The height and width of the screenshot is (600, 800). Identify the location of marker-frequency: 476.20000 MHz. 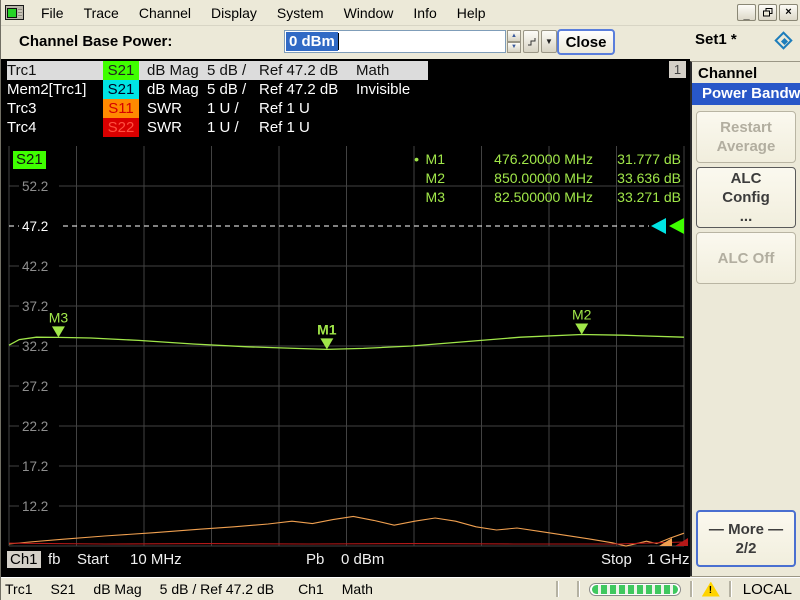
(543, 159).